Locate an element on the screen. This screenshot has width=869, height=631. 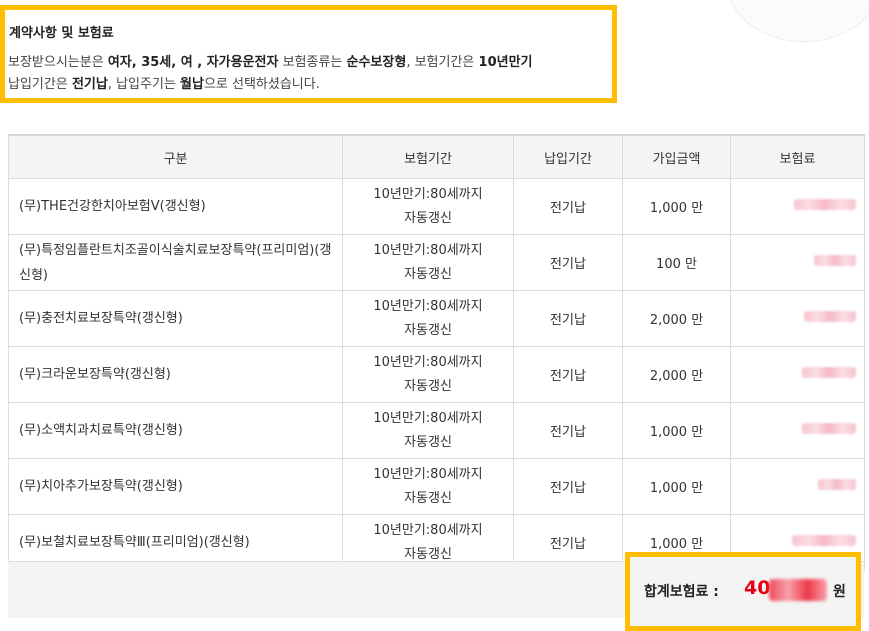
redacted-total is located at coordinates (798, 590).